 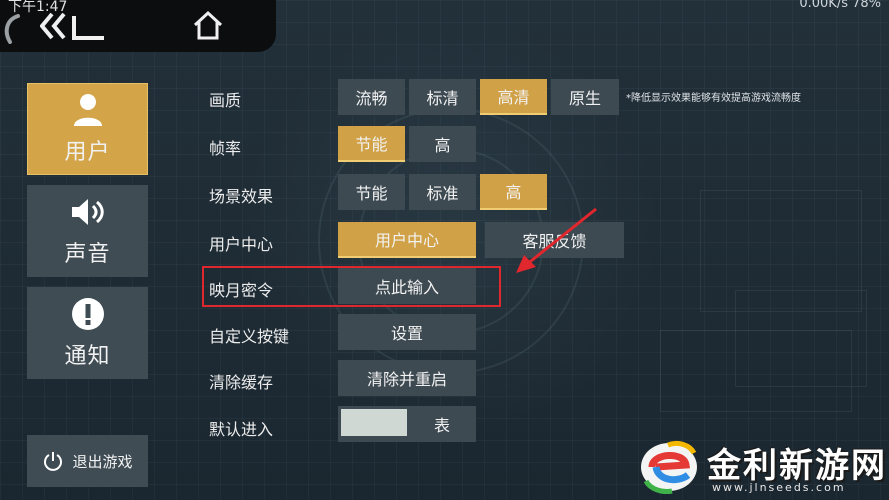 What do you see at coordinates (87, 231) in the screenshot?
I see `nav-sound: 声音` at bounding box center [87, 231].